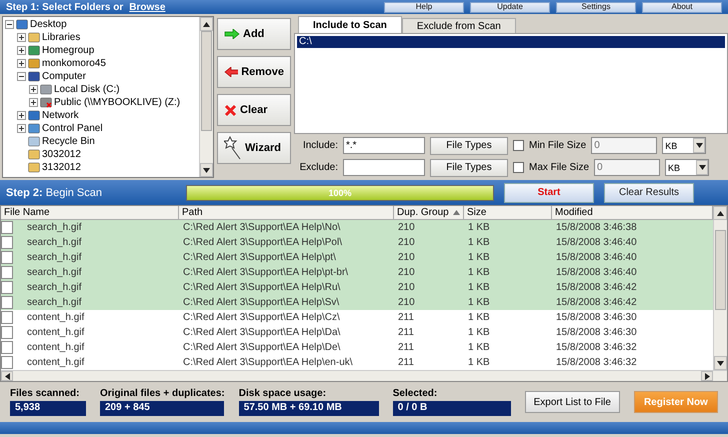 The height and width of the screenshot is (437, 728). Describe the element at coordinates (254, 110) in the screenshot. I see `clear-button: Clear` at that location.